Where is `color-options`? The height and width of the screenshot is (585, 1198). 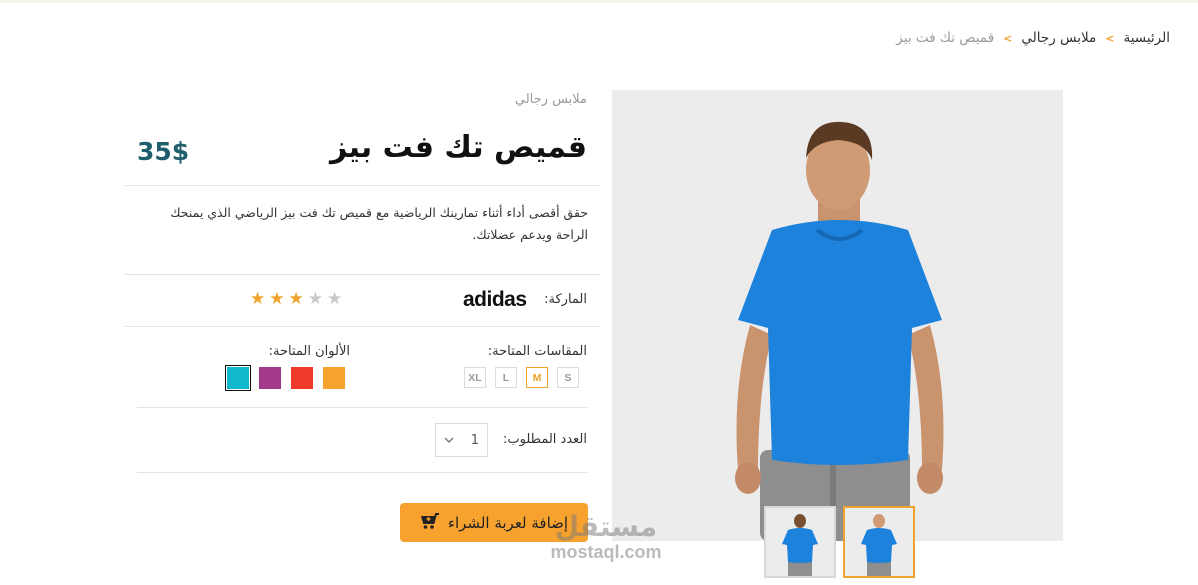 color-options is located at coordinates (285, 378).